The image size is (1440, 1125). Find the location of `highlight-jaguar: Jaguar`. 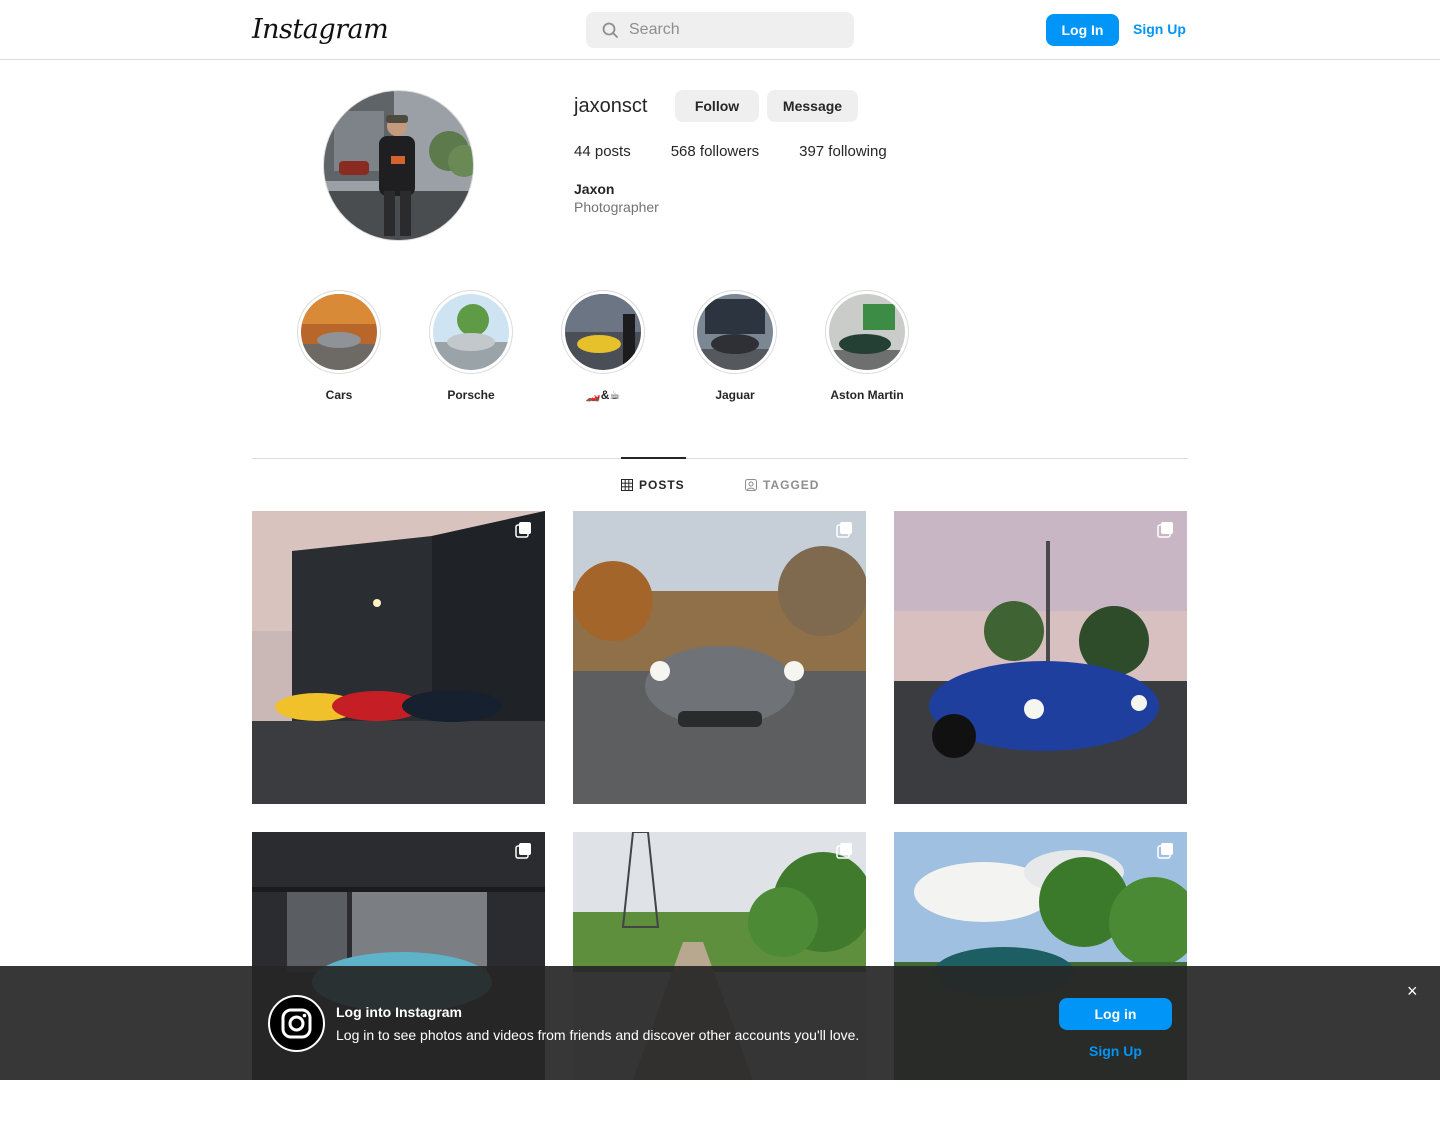

highlight-jaguar: Jaguar is located at coordinates (735, 346).